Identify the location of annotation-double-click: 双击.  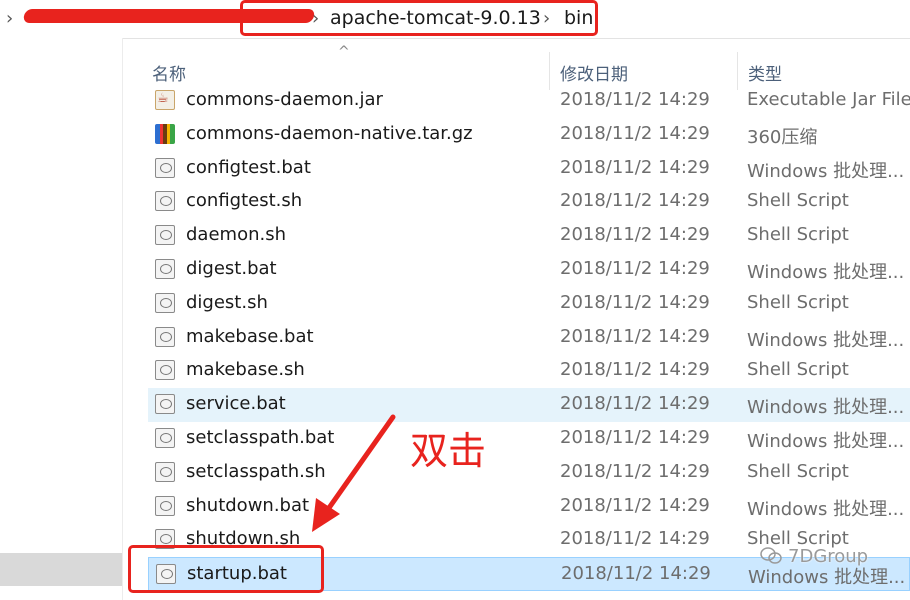
(448, 451).